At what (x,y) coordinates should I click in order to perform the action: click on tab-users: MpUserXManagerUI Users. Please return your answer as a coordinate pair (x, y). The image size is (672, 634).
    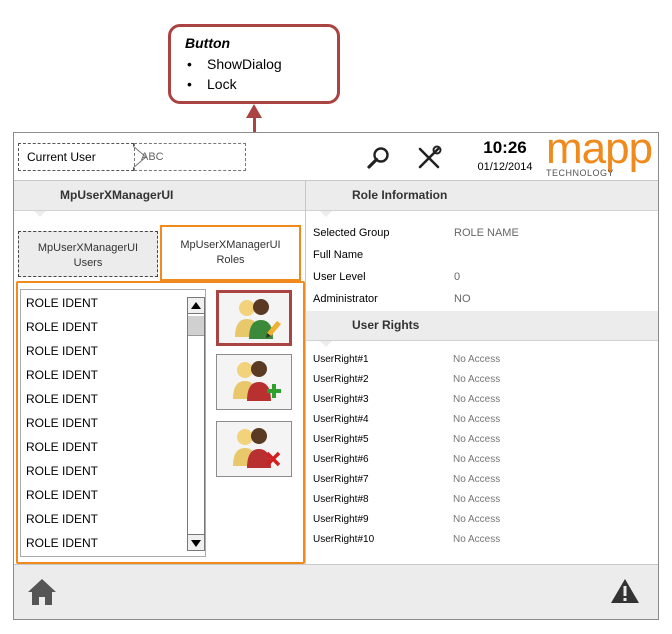
    Looking at the image, I should click on (88, 254).